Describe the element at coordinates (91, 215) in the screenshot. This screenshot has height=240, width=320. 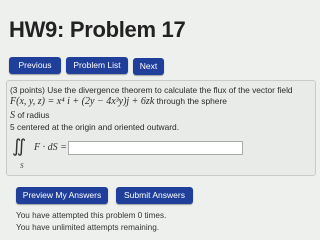
I see `attempts-text: You have attempted this problem 0 times.` at that location.